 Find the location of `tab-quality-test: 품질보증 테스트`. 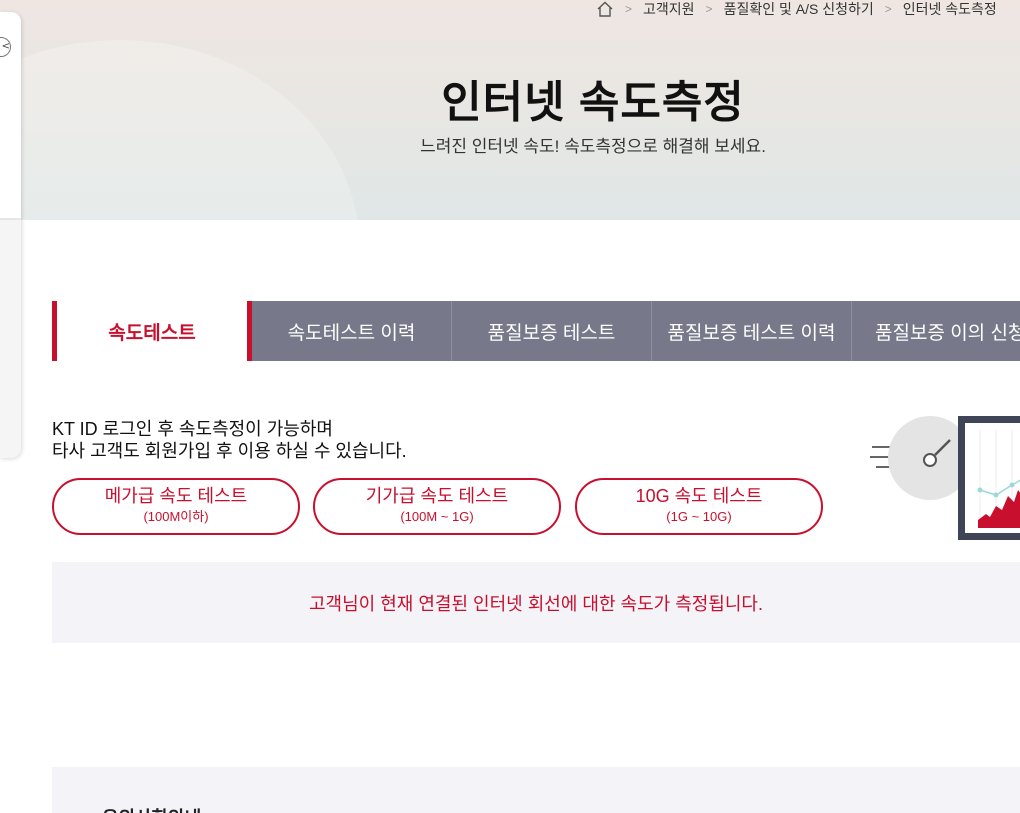

tab-quality-test: 품질보증 테스트 is located at coordinates (552, 331).